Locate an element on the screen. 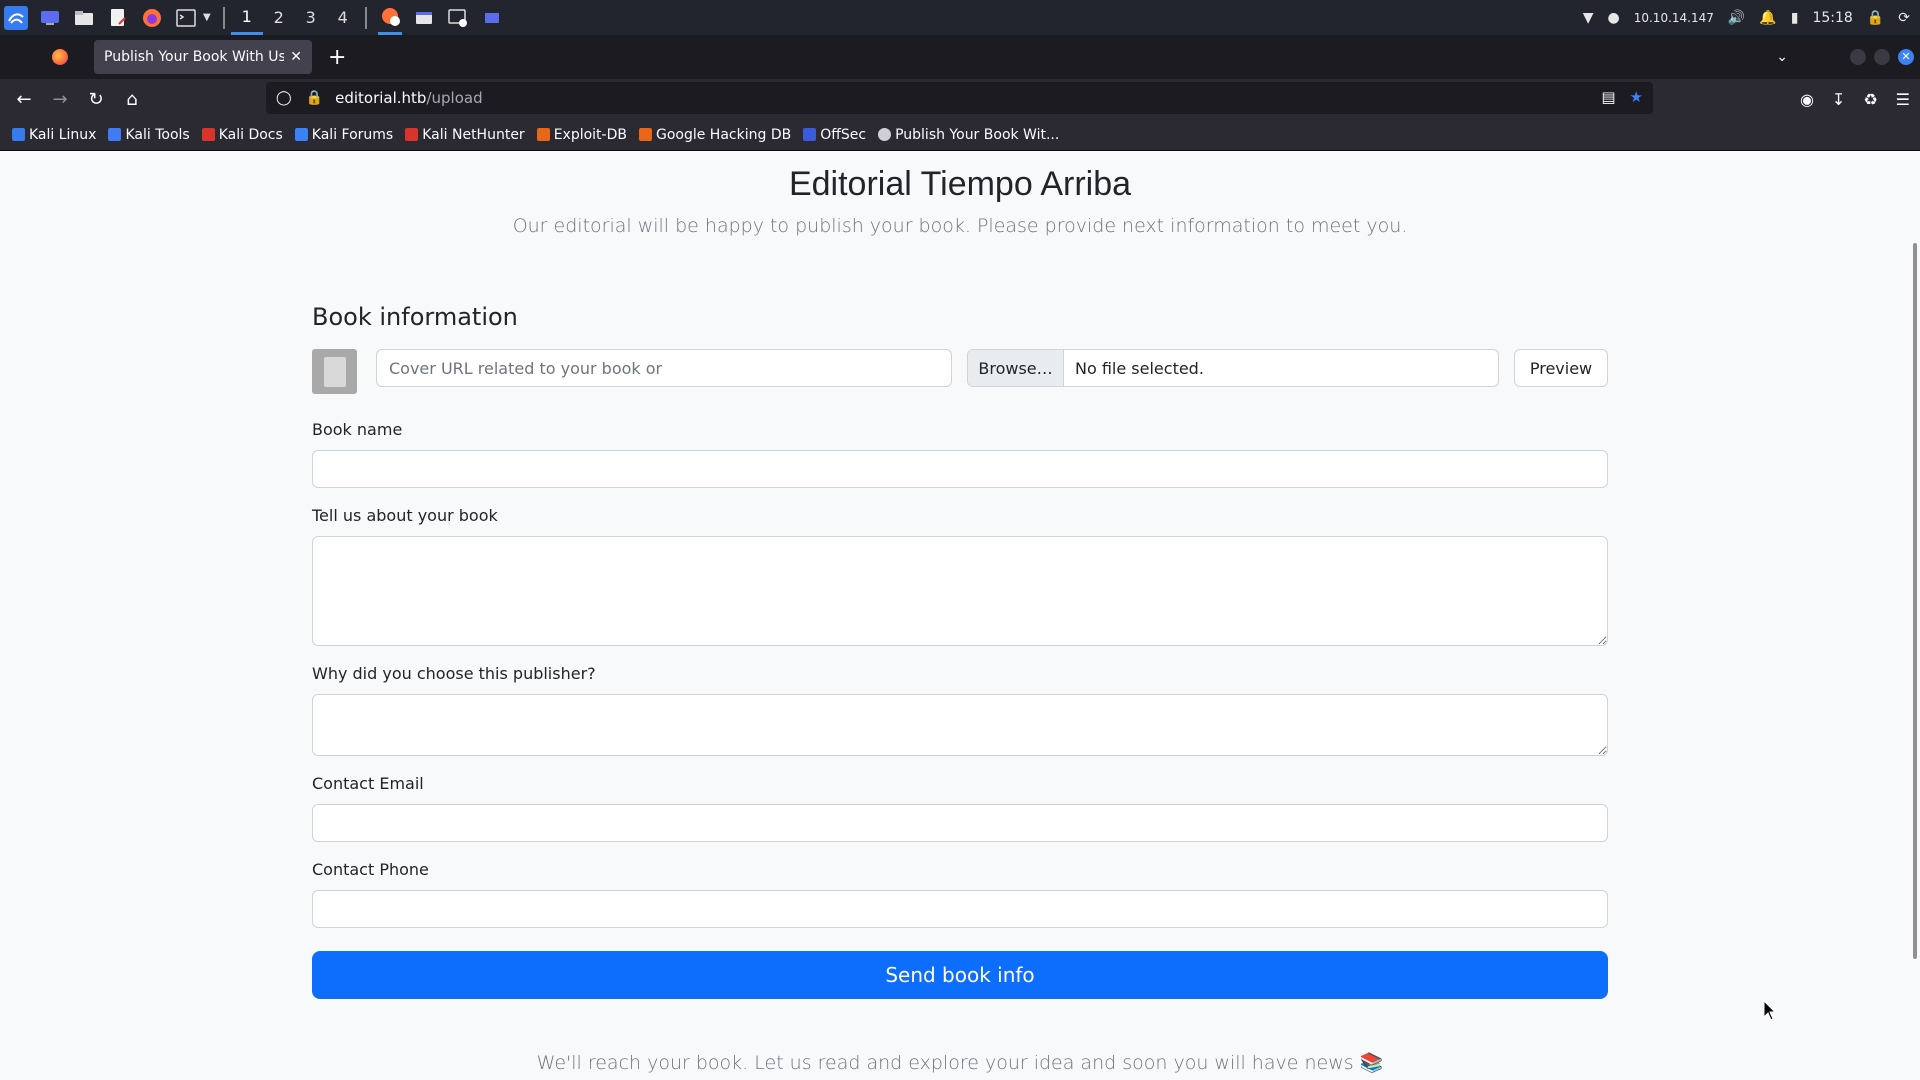 This screenshot has width=1920, height=1080. kali-dragon-icon is located at coordinates (18, 134).